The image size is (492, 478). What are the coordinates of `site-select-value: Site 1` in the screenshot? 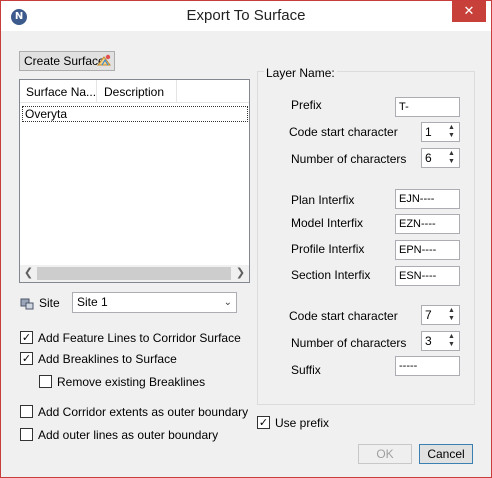 It's located at (92, 302).